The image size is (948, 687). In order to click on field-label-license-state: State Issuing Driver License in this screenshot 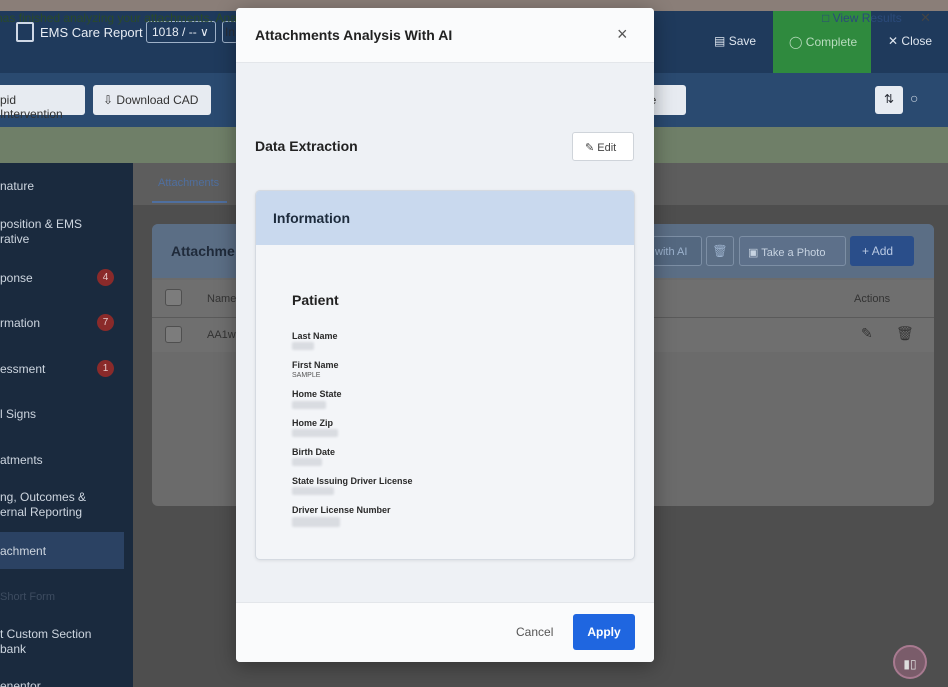, I will do `click(352, 481)`.